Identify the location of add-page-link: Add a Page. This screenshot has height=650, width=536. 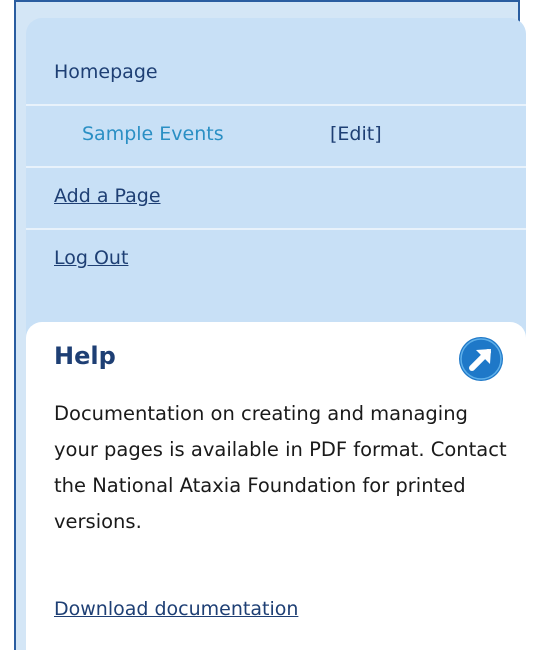
(107, 196).